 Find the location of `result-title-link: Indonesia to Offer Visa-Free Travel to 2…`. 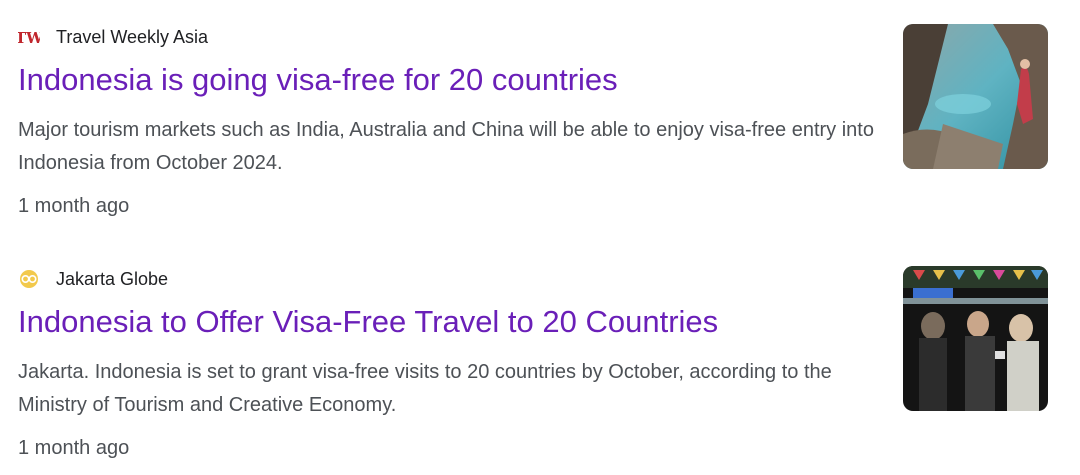

result-title-link: Indonesia to Offer Visa-Free Travel to 2… is located at coordinates (368, 322).